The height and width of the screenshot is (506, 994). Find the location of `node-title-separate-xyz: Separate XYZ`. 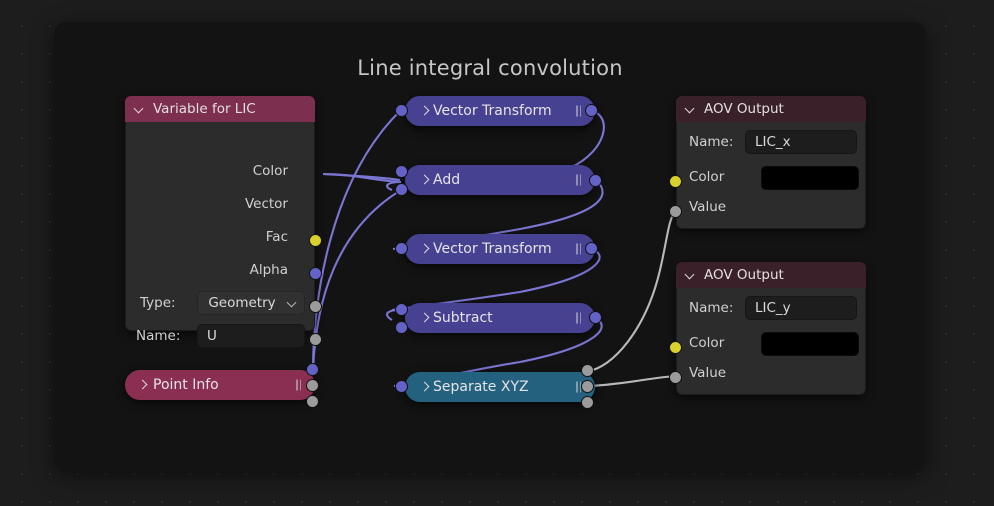

node-title-separate-xyz: Separate XYZ is located at coordinates (481, 387).